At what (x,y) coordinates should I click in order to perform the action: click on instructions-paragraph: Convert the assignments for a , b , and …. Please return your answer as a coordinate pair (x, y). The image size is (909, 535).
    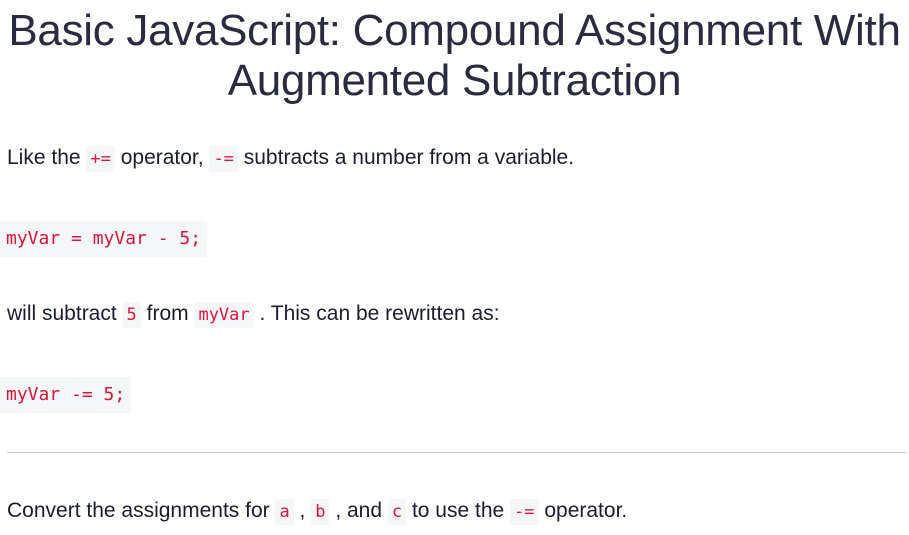
    Looking at the image, I should click on (317, 511).